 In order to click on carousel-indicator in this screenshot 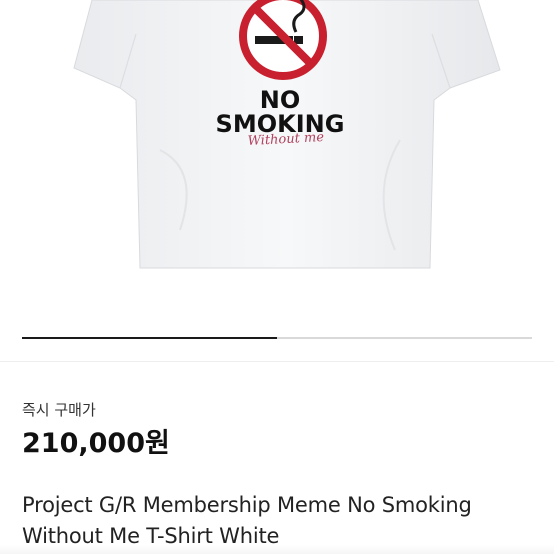, I will do `click(277, 338)`.